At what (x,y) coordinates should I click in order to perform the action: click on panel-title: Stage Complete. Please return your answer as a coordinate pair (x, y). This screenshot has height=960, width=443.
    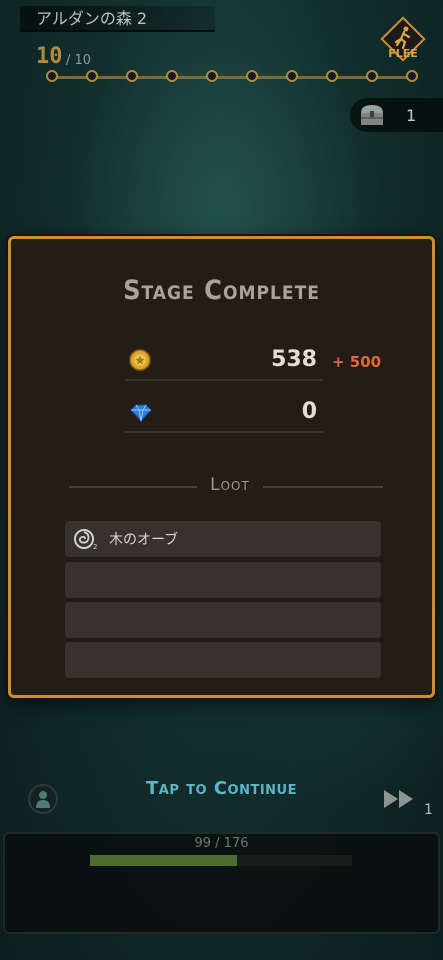
    Looking at the image, I should click on (221, 290).